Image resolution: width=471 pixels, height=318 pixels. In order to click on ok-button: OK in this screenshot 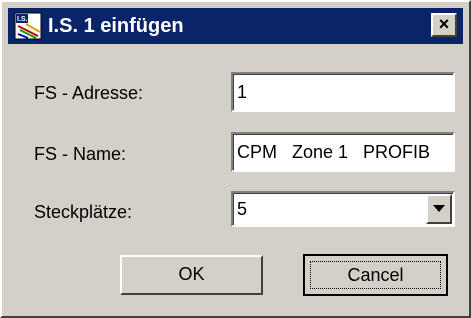, I will do `click(191, 275)`.